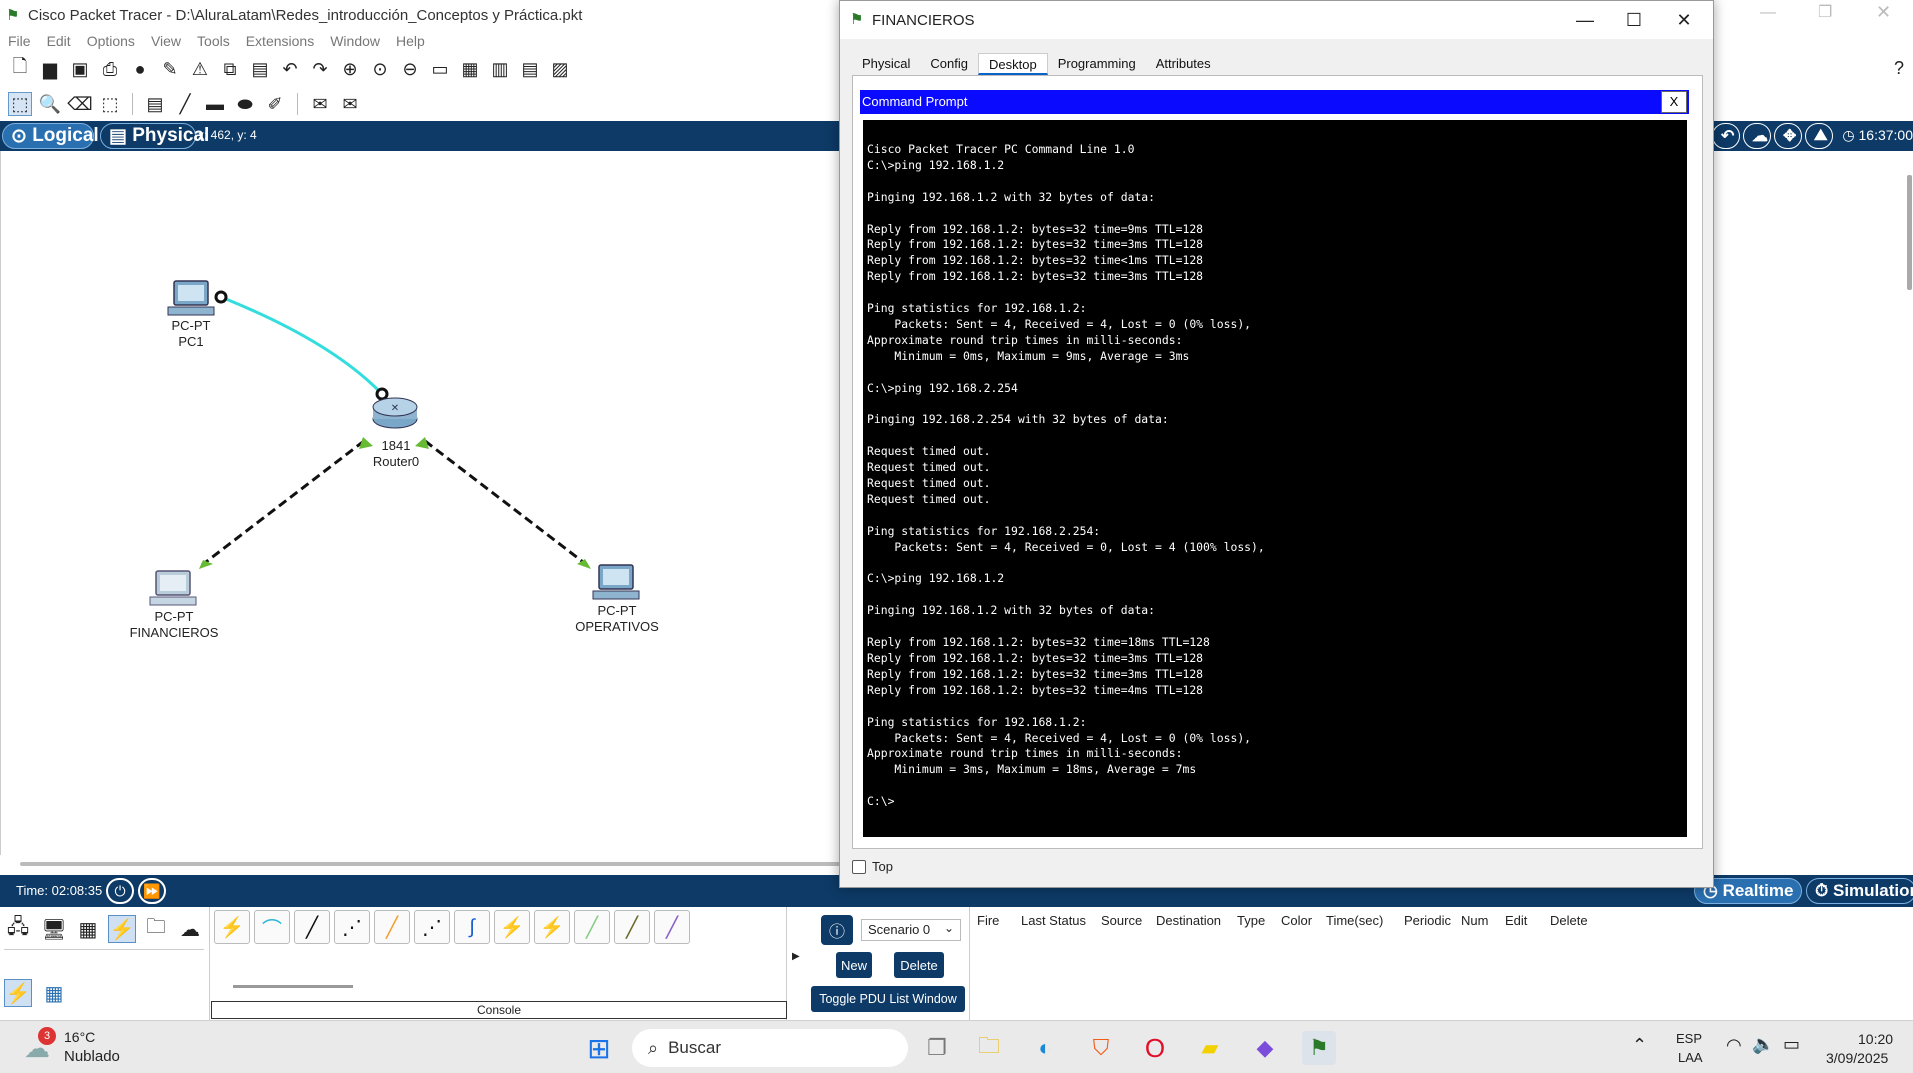 This screenshot has height=1073, width=1913. What do you see at coordinates (200, 69) in the screenshot?
I see `network-info-icon: ⚠` at bounding box center [200, 69].